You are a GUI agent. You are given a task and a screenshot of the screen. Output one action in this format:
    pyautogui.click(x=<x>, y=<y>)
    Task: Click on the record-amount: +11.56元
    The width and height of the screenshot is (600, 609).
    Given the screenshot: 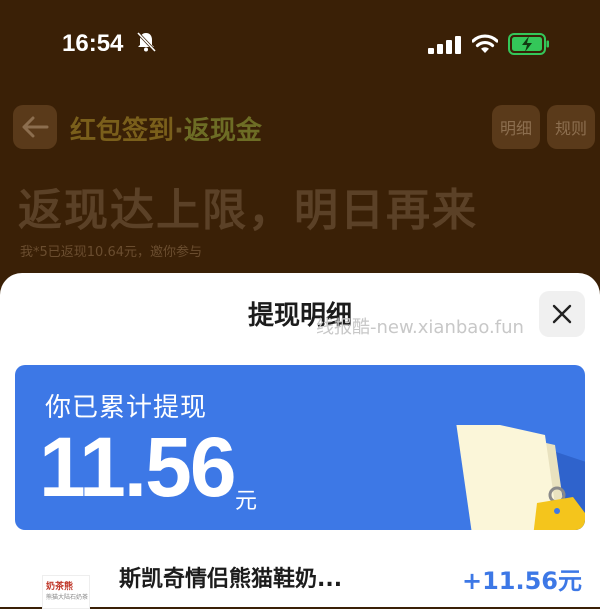 What is the action you would take?
    pyautogui.click(x=521, y=581)
    